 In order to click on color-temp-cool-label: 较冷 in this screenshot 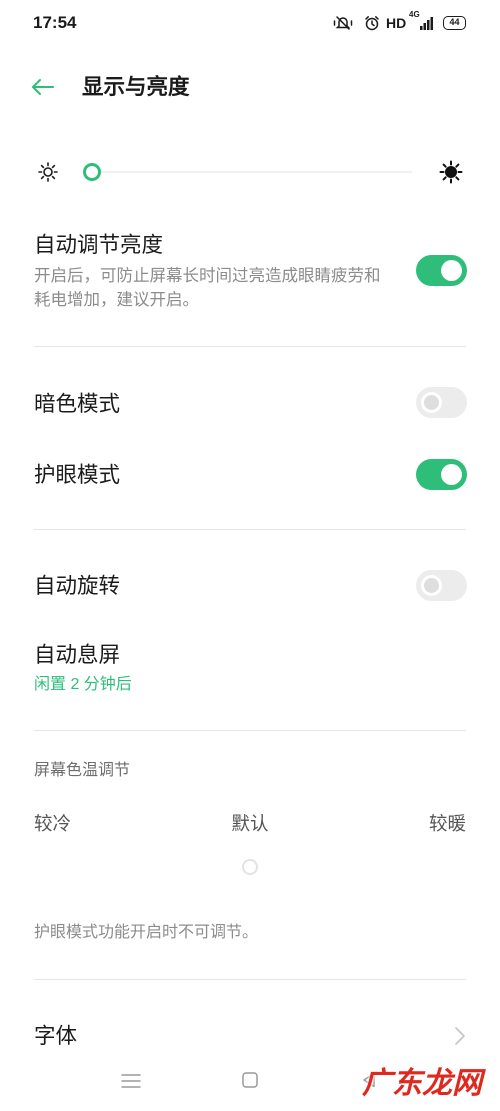, I will do `click(53, 823)`.